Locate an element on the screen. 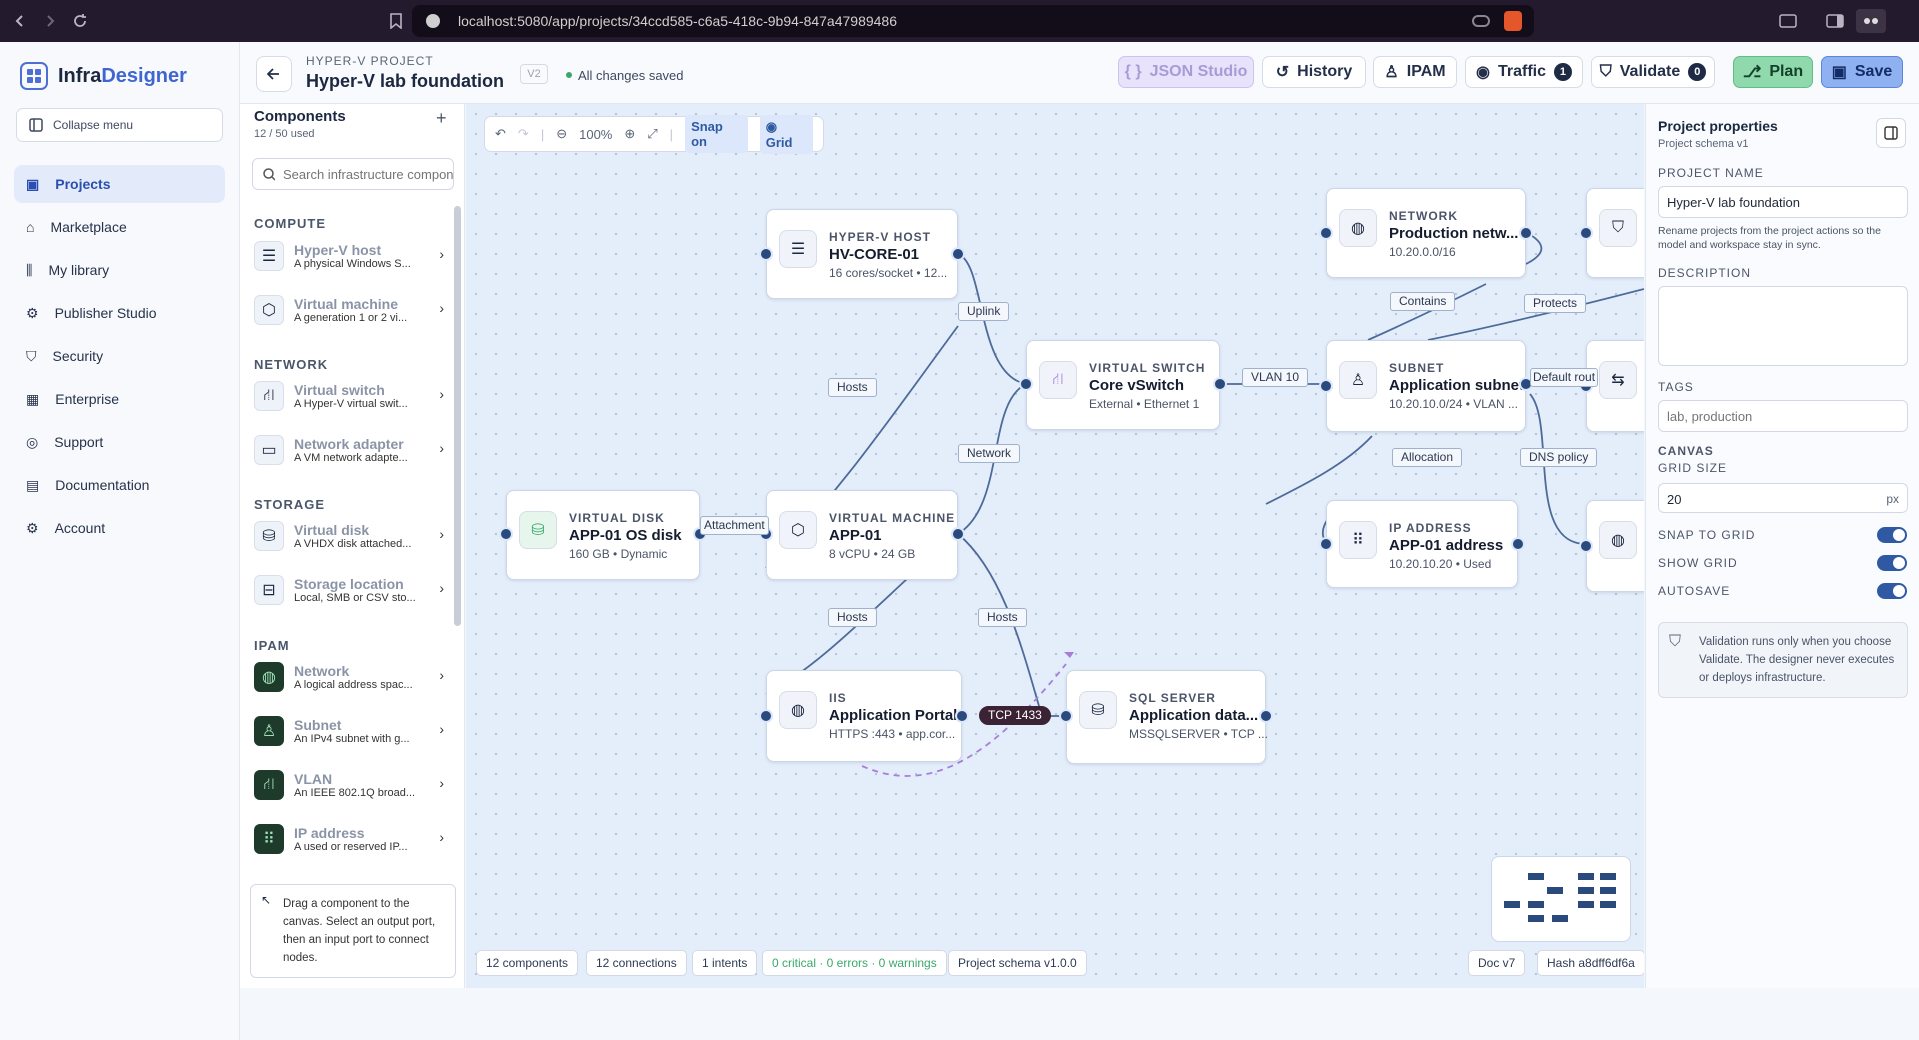 The height and width of the screenshot is (1040, 1919). snap-toggle: Snap on is located at coordinates (716, 134).